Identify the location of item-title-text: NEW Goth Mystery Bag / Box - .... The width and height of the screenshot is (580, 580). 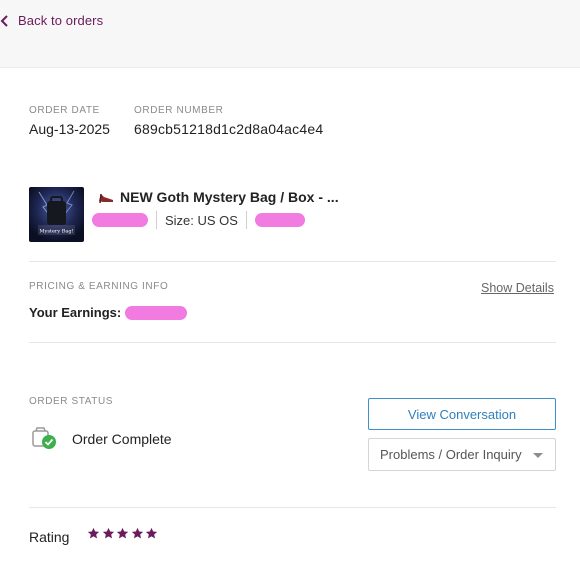
(229, 197).